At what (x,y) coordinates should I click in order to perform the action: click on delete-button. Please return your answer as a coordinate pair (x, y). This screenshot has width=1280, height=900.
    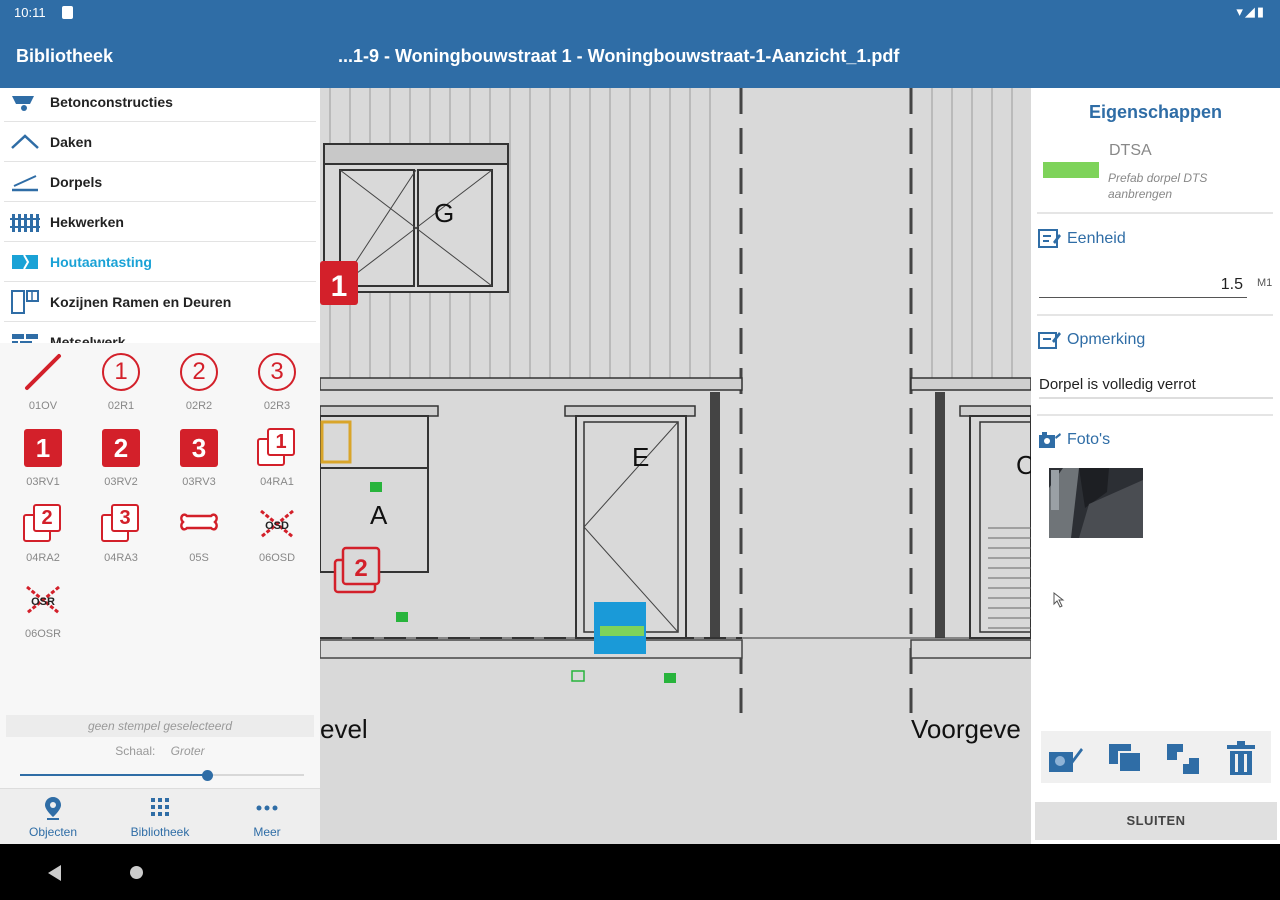
    Looking at the image, I should click on (1241, 758).